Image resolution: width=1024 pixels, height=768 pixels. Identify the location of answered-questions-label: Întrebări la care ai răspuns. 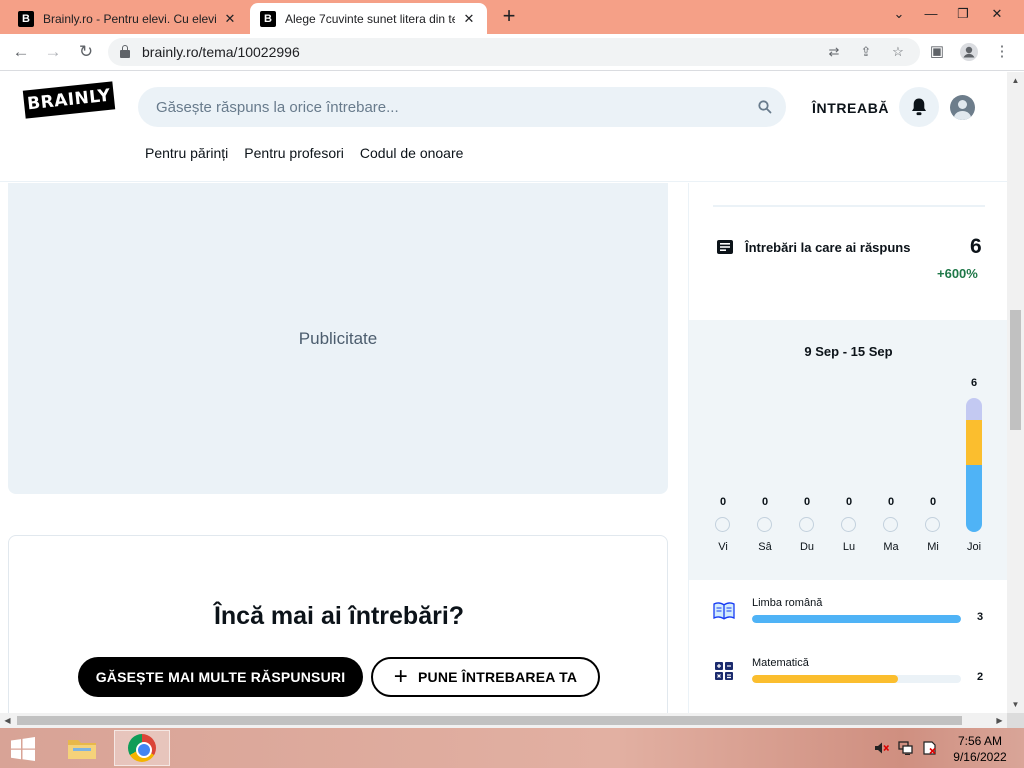
(828, 247).